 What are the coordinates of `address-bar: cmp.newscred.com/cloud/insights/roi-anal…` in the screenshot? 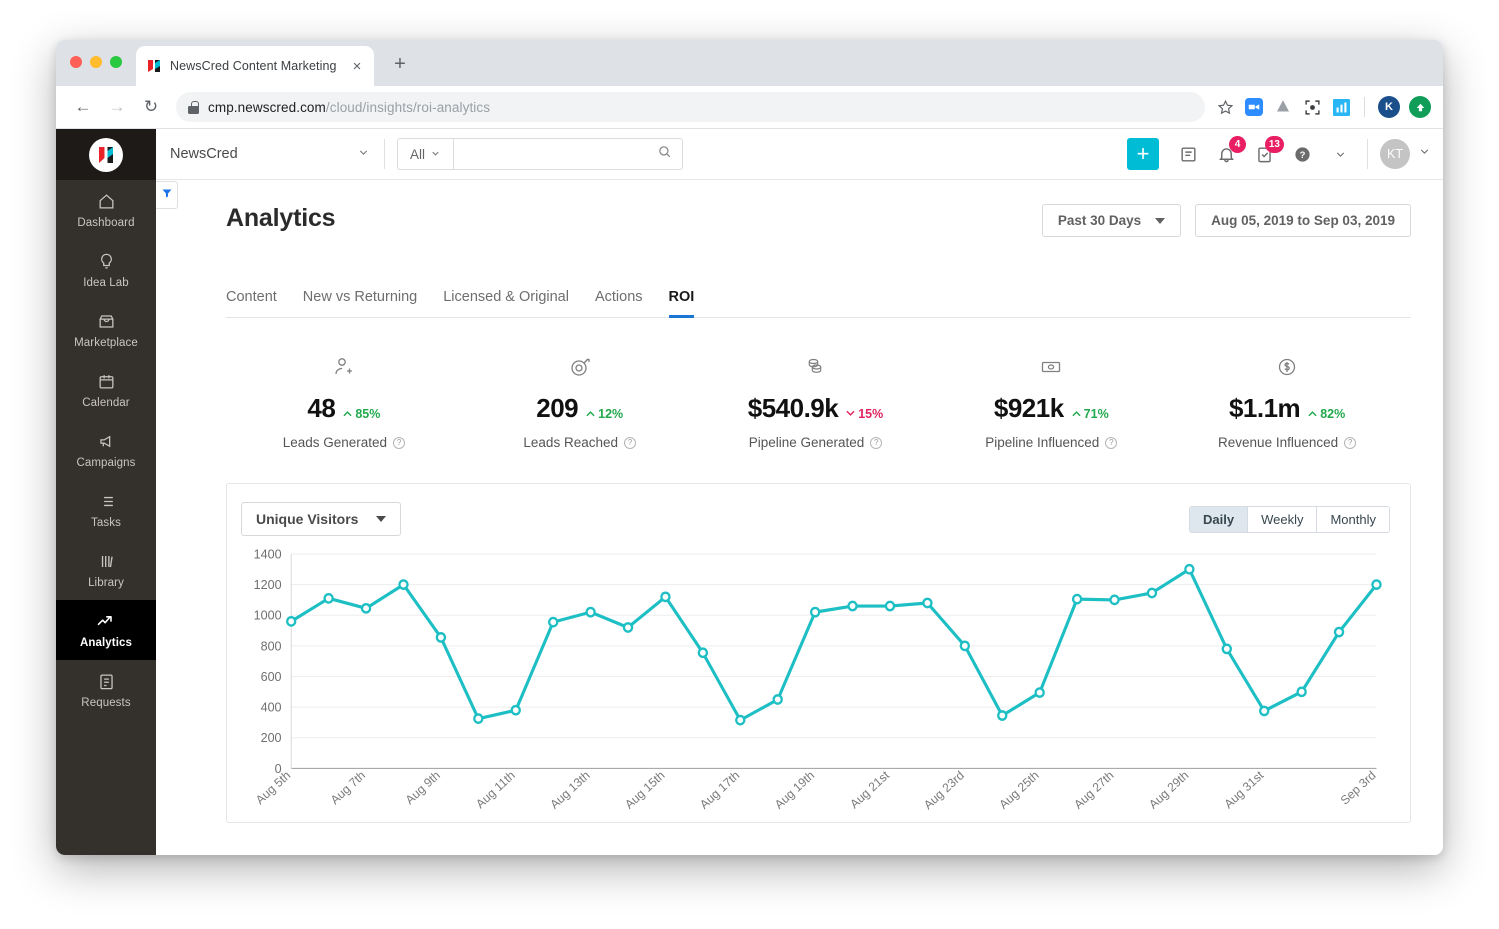 It's located at (690, 107).